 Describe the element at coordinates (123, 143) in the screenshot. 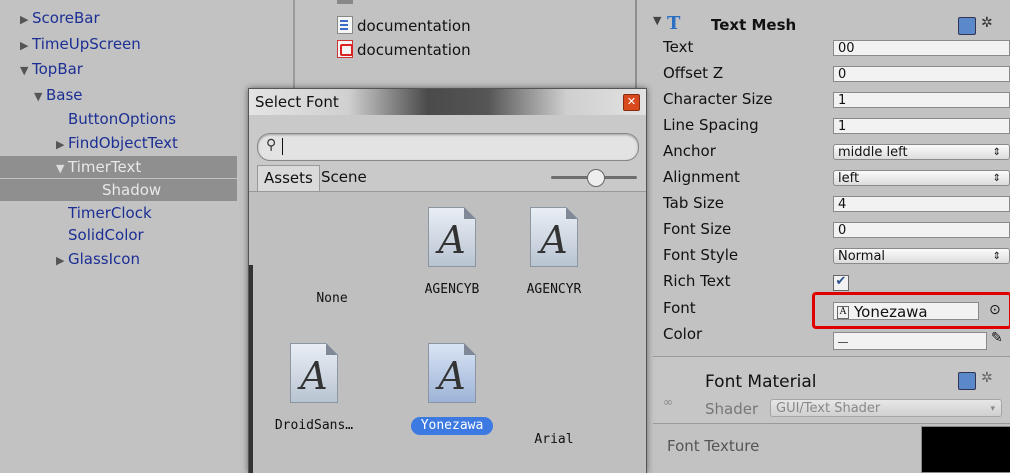

I see `hierarchy-item-label: FindObjectText` at that location.